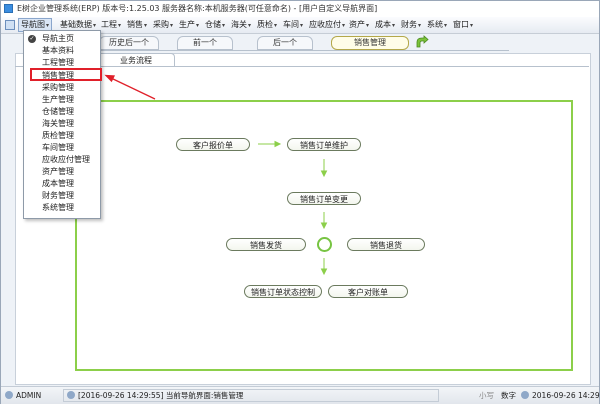 The width and height of the screenshot is (600, 405). What do you see at coordinates (129, 43) in the screenshot?
I see `tab-history-next: 历史后一个` at bounding box center [129, 43].